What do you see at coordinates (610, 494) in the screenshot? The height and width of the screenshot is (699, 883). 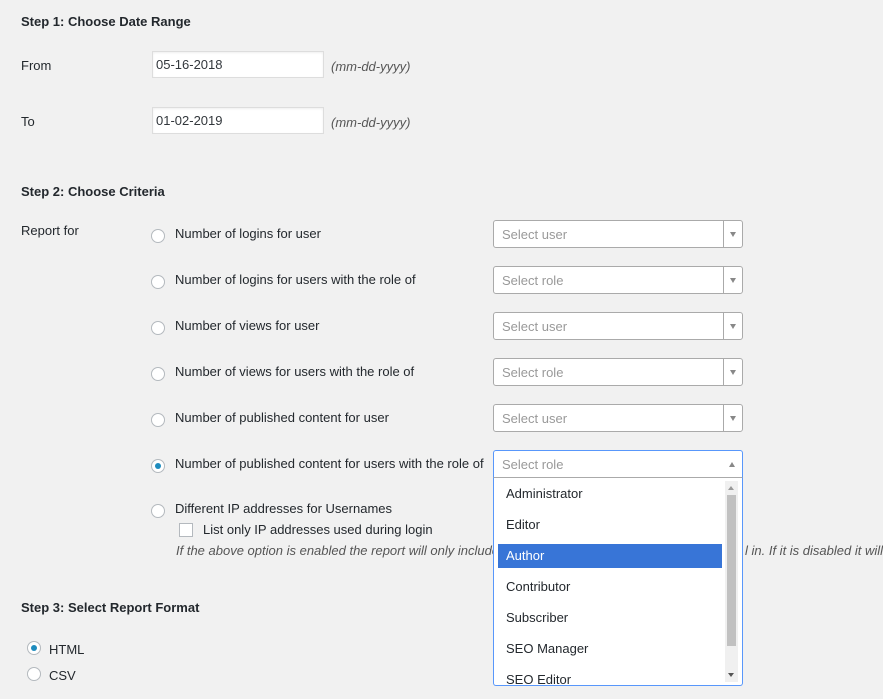 I see `dropdown-option-administrator: Administrator` at bounding box center [610, 494].